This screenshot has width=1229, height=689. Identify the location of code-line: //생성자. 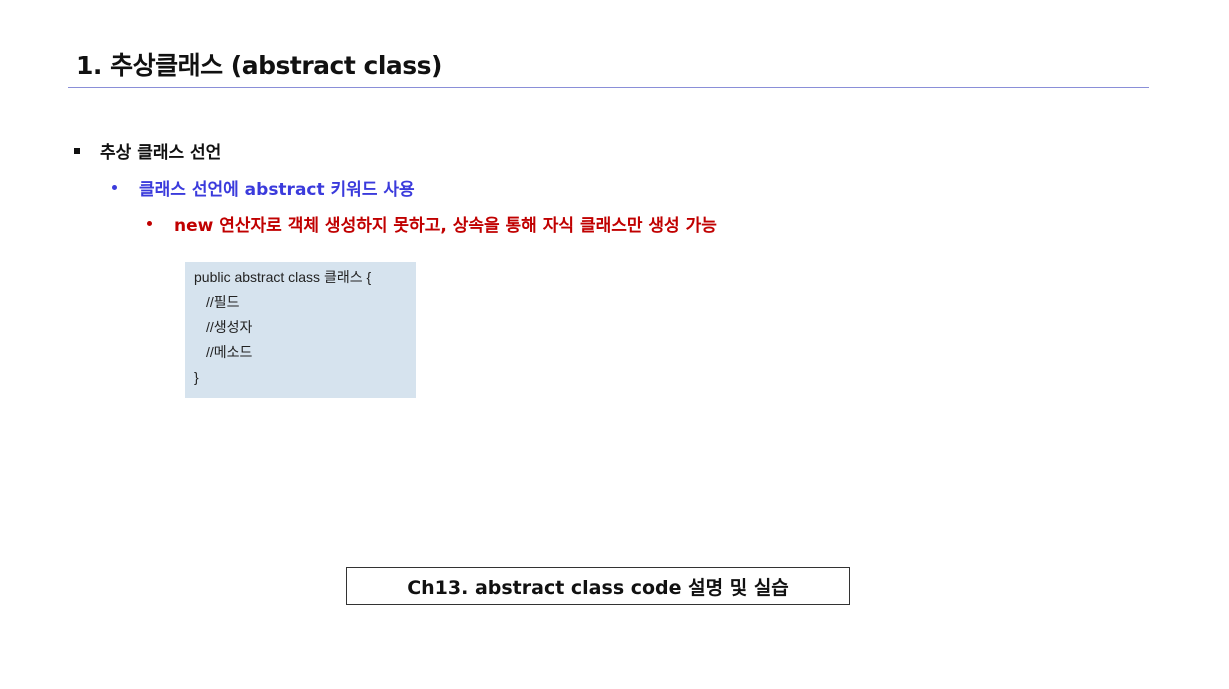
(229, 327).